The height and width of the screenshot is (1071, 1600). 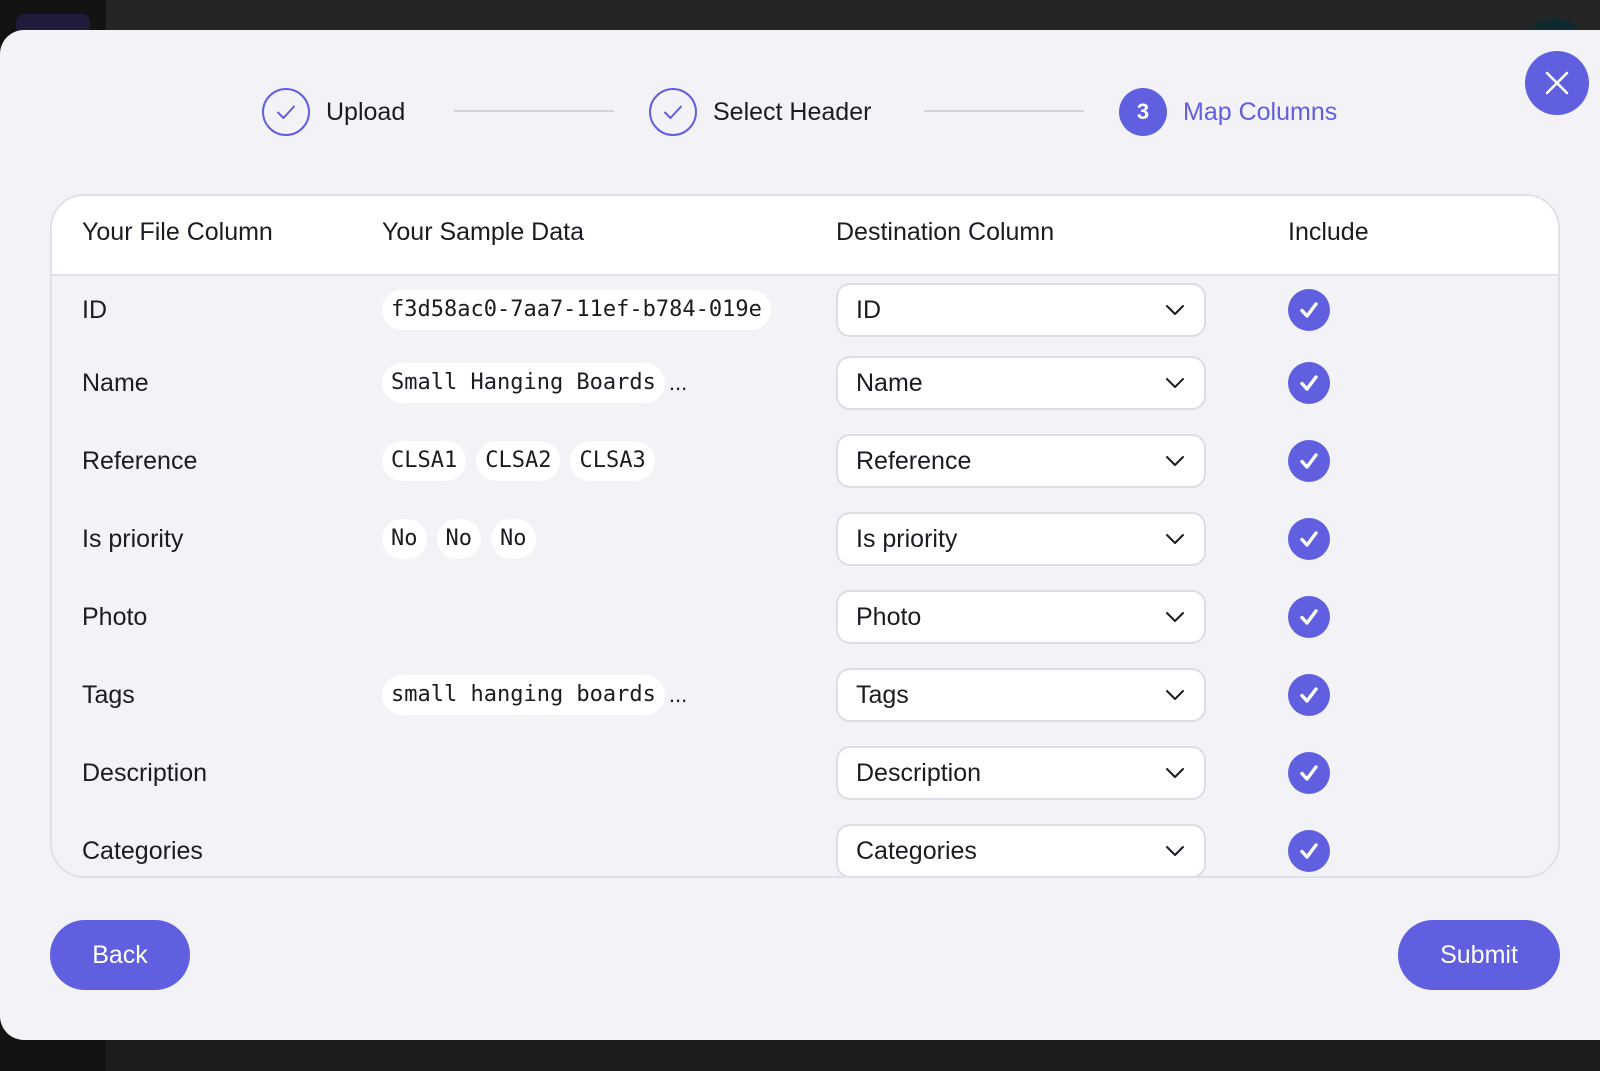 I want to click on destination-column-select: Name, so click(x=1021, y=383).